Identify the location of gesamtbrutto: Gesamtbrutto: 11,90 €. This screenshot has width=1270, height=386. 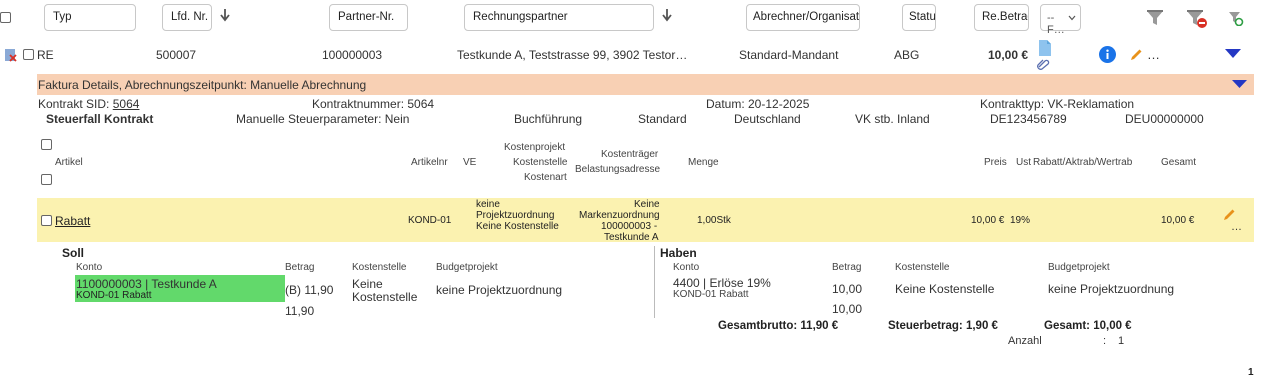
(778, 326).